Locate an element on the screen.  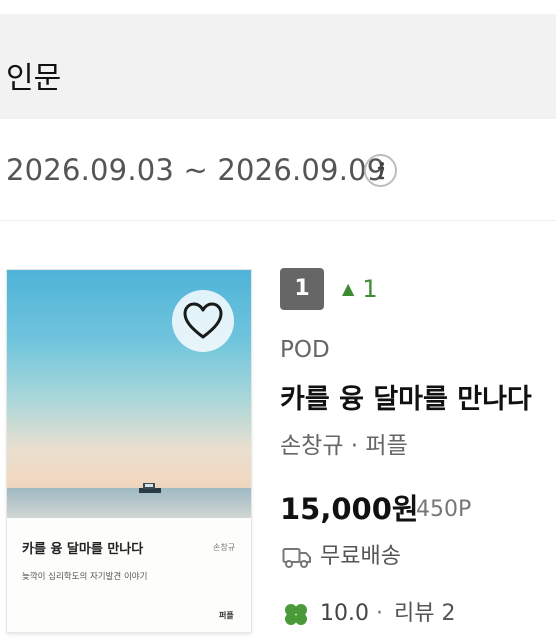
review-count: 리뷰 2 is located at coordinates (424, 614).